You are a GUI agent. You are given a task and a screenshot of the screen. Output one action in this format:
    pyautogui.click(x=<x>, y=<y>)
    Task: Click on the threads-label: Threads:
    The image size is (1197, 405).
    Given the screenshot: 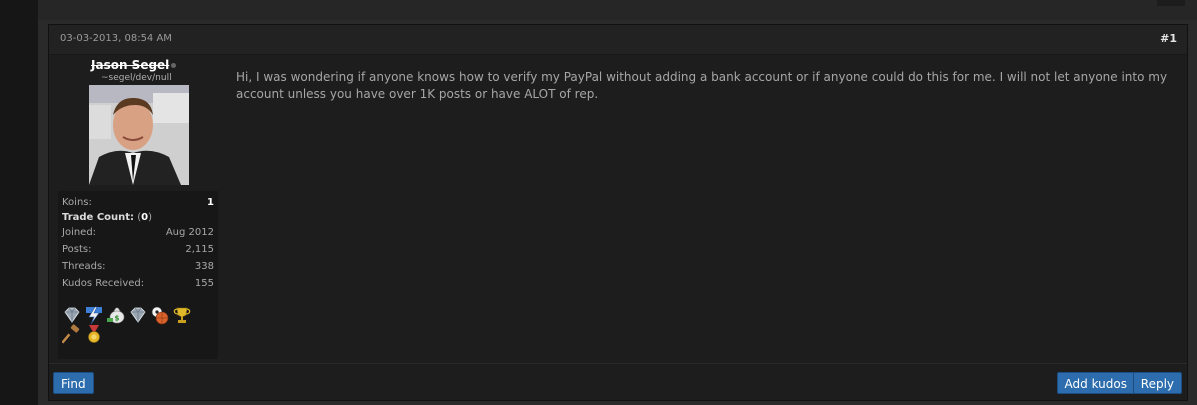 What is the action you would take?
    pyautogui.click(x=84, y=266)
    